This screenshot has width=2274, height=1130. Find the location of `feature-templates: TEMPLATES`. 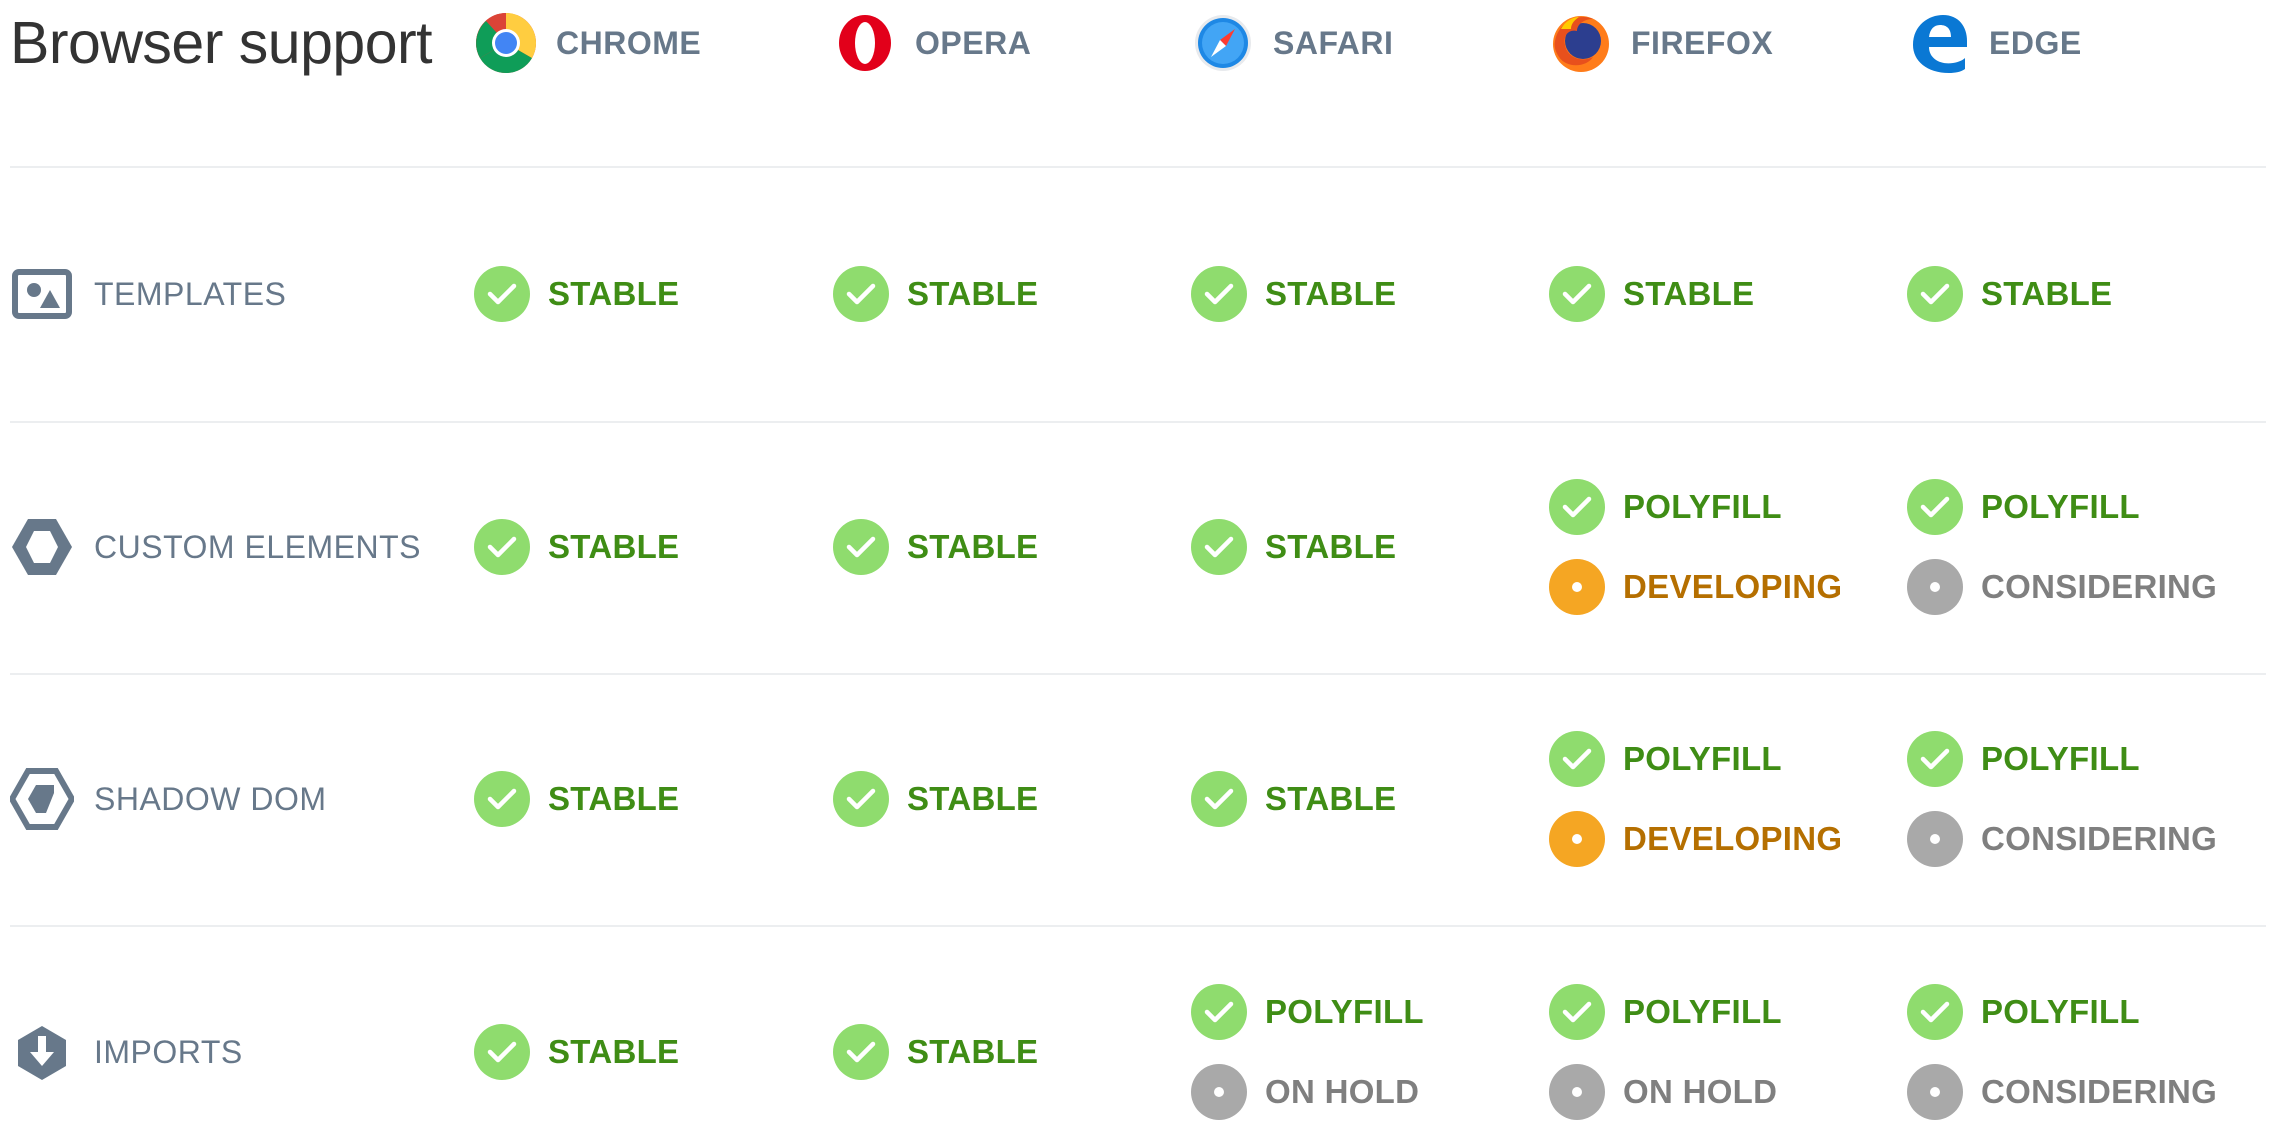

feature-templates: TEMPLATES is located at coordinates (148, 294).